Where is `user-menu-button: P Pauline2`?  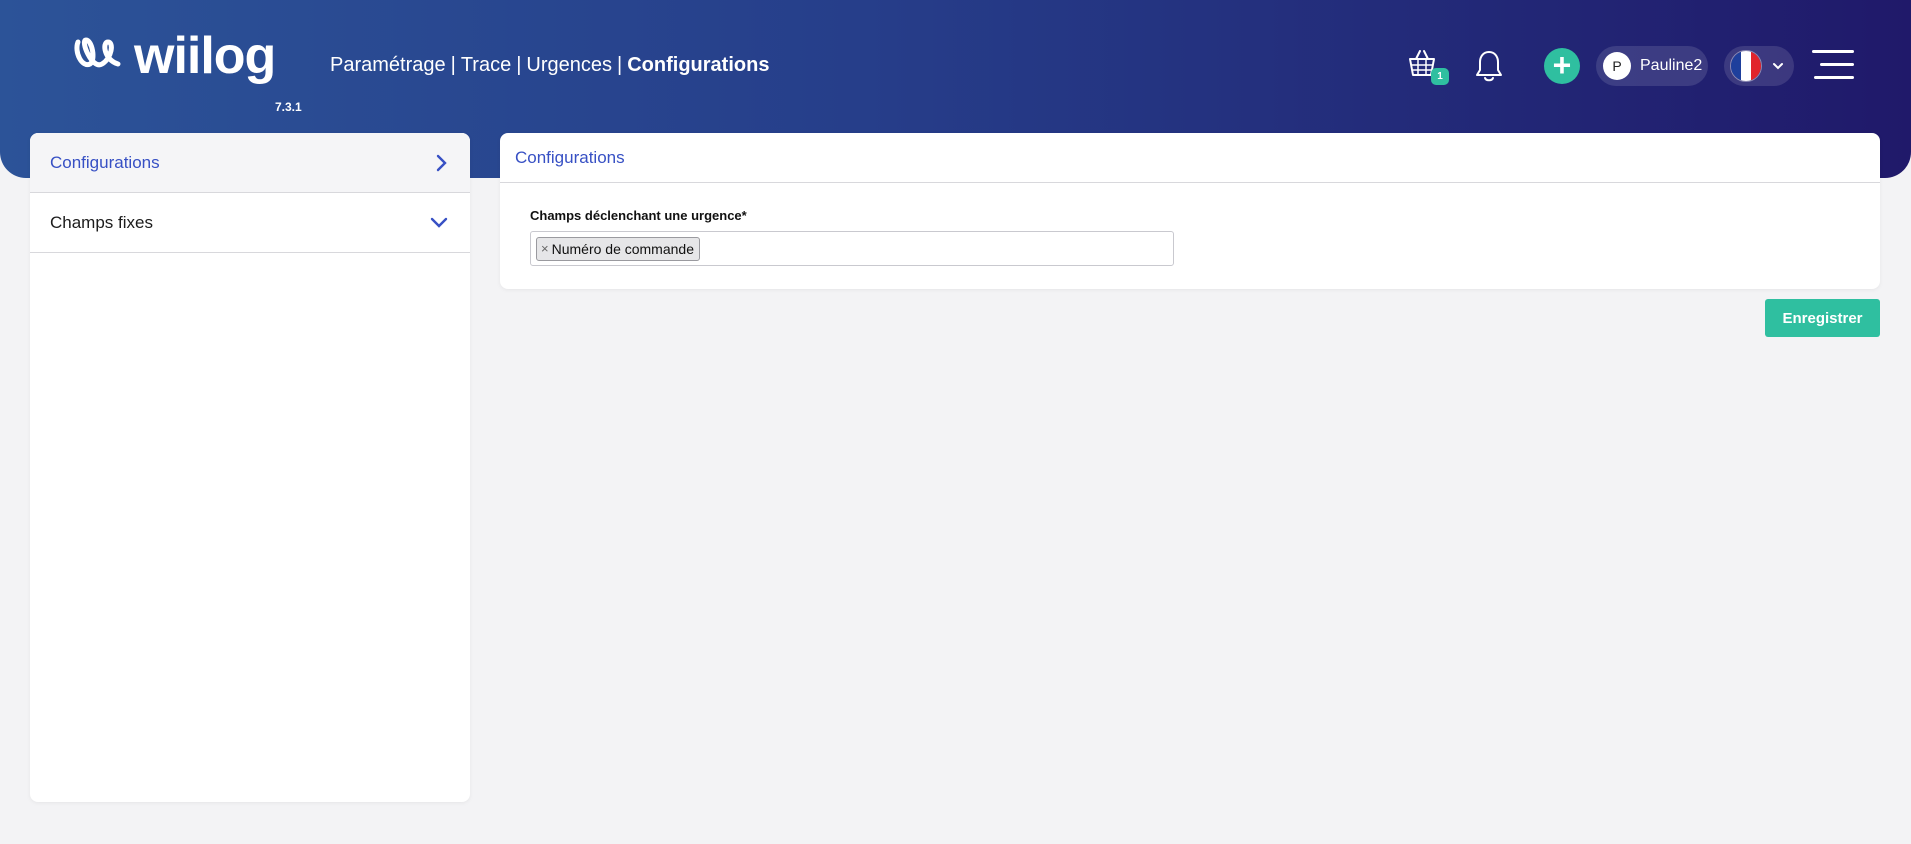
user-menu-button: P Pauline2 is located at coordinates (1652, 66).